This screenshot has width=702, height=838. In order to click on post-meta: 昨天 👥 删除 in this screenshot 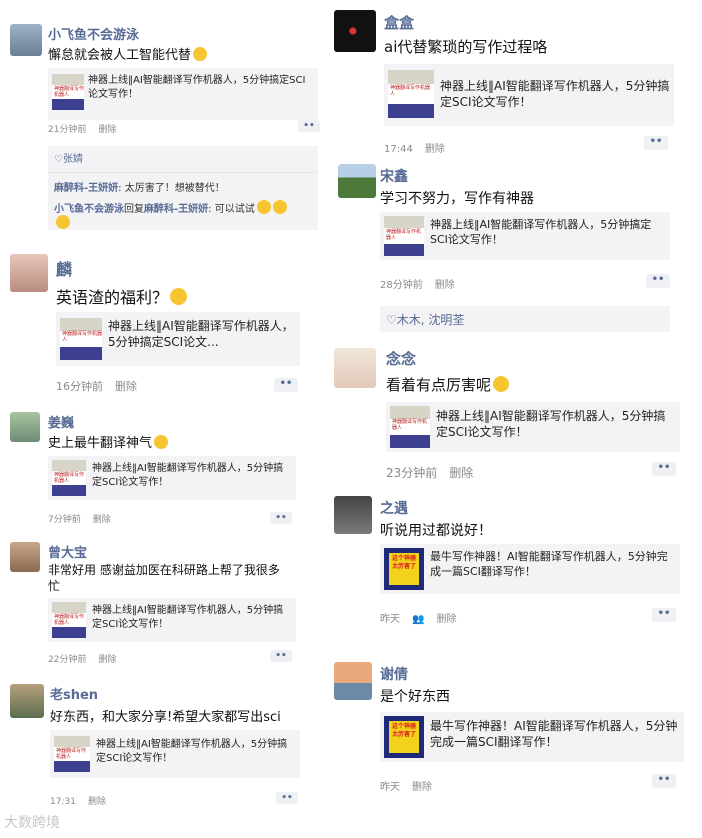, I will do `click(424, 617)`.